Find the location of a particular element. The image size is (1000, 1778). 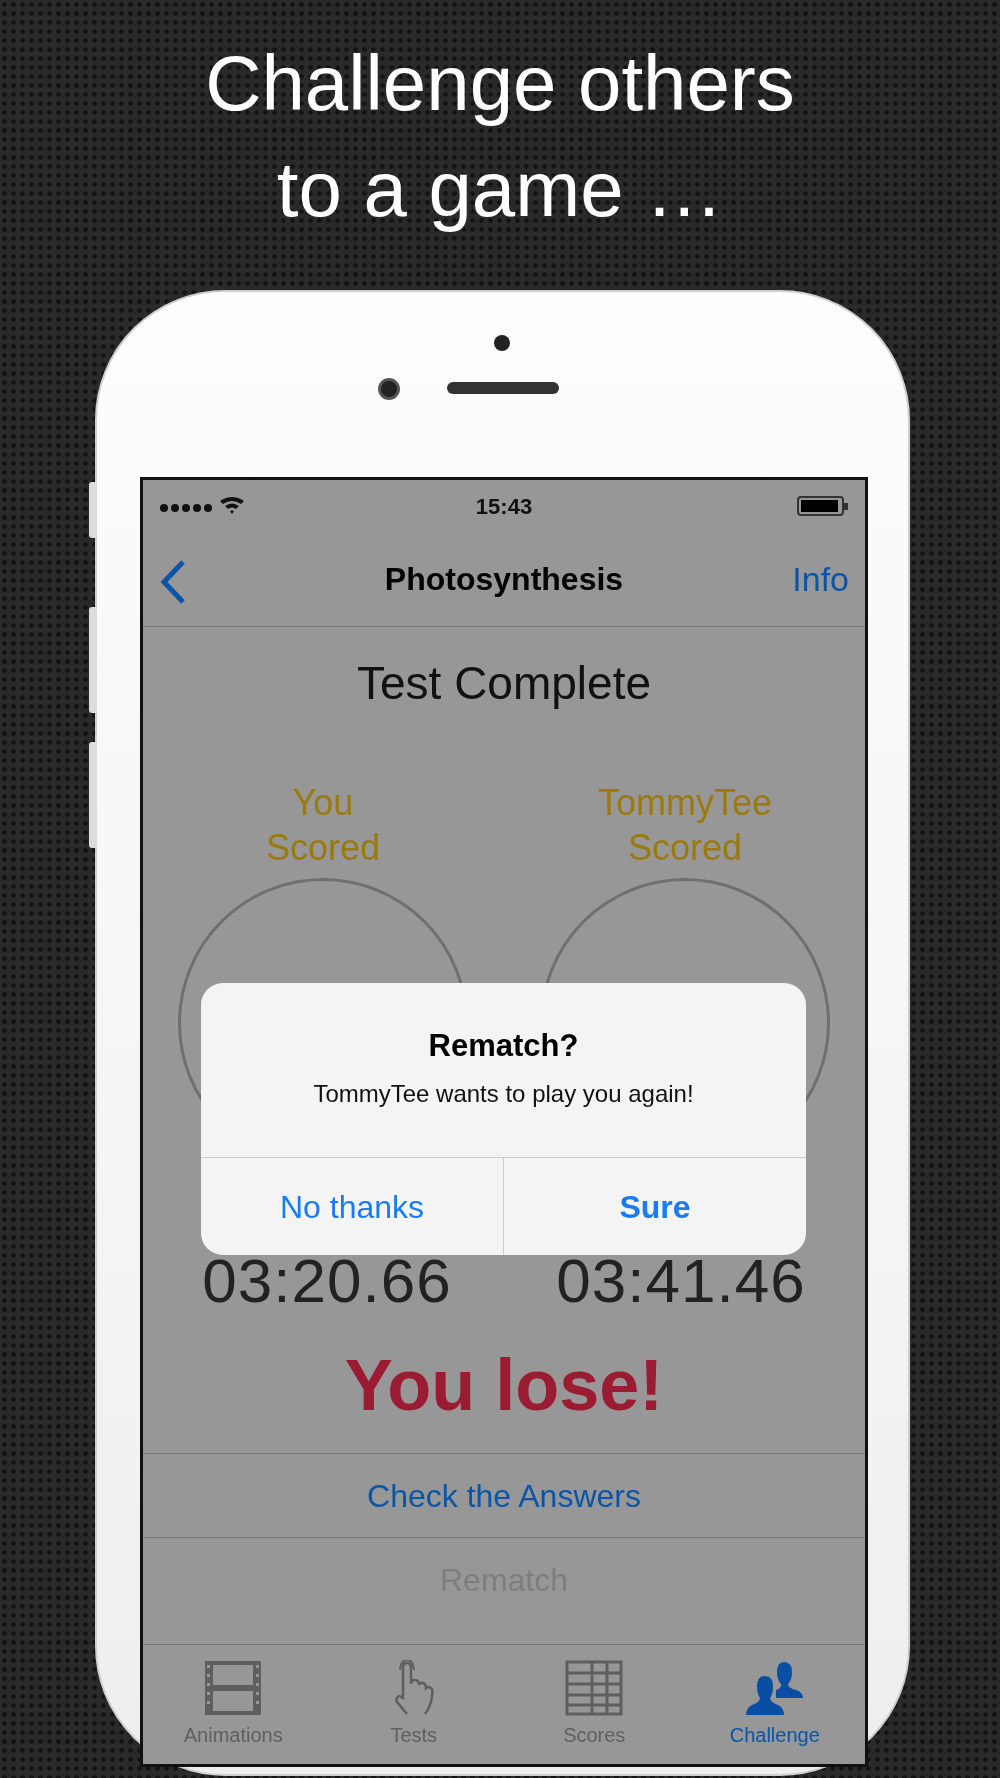

tab-item: Animations is located at coordinates (233, 1704).